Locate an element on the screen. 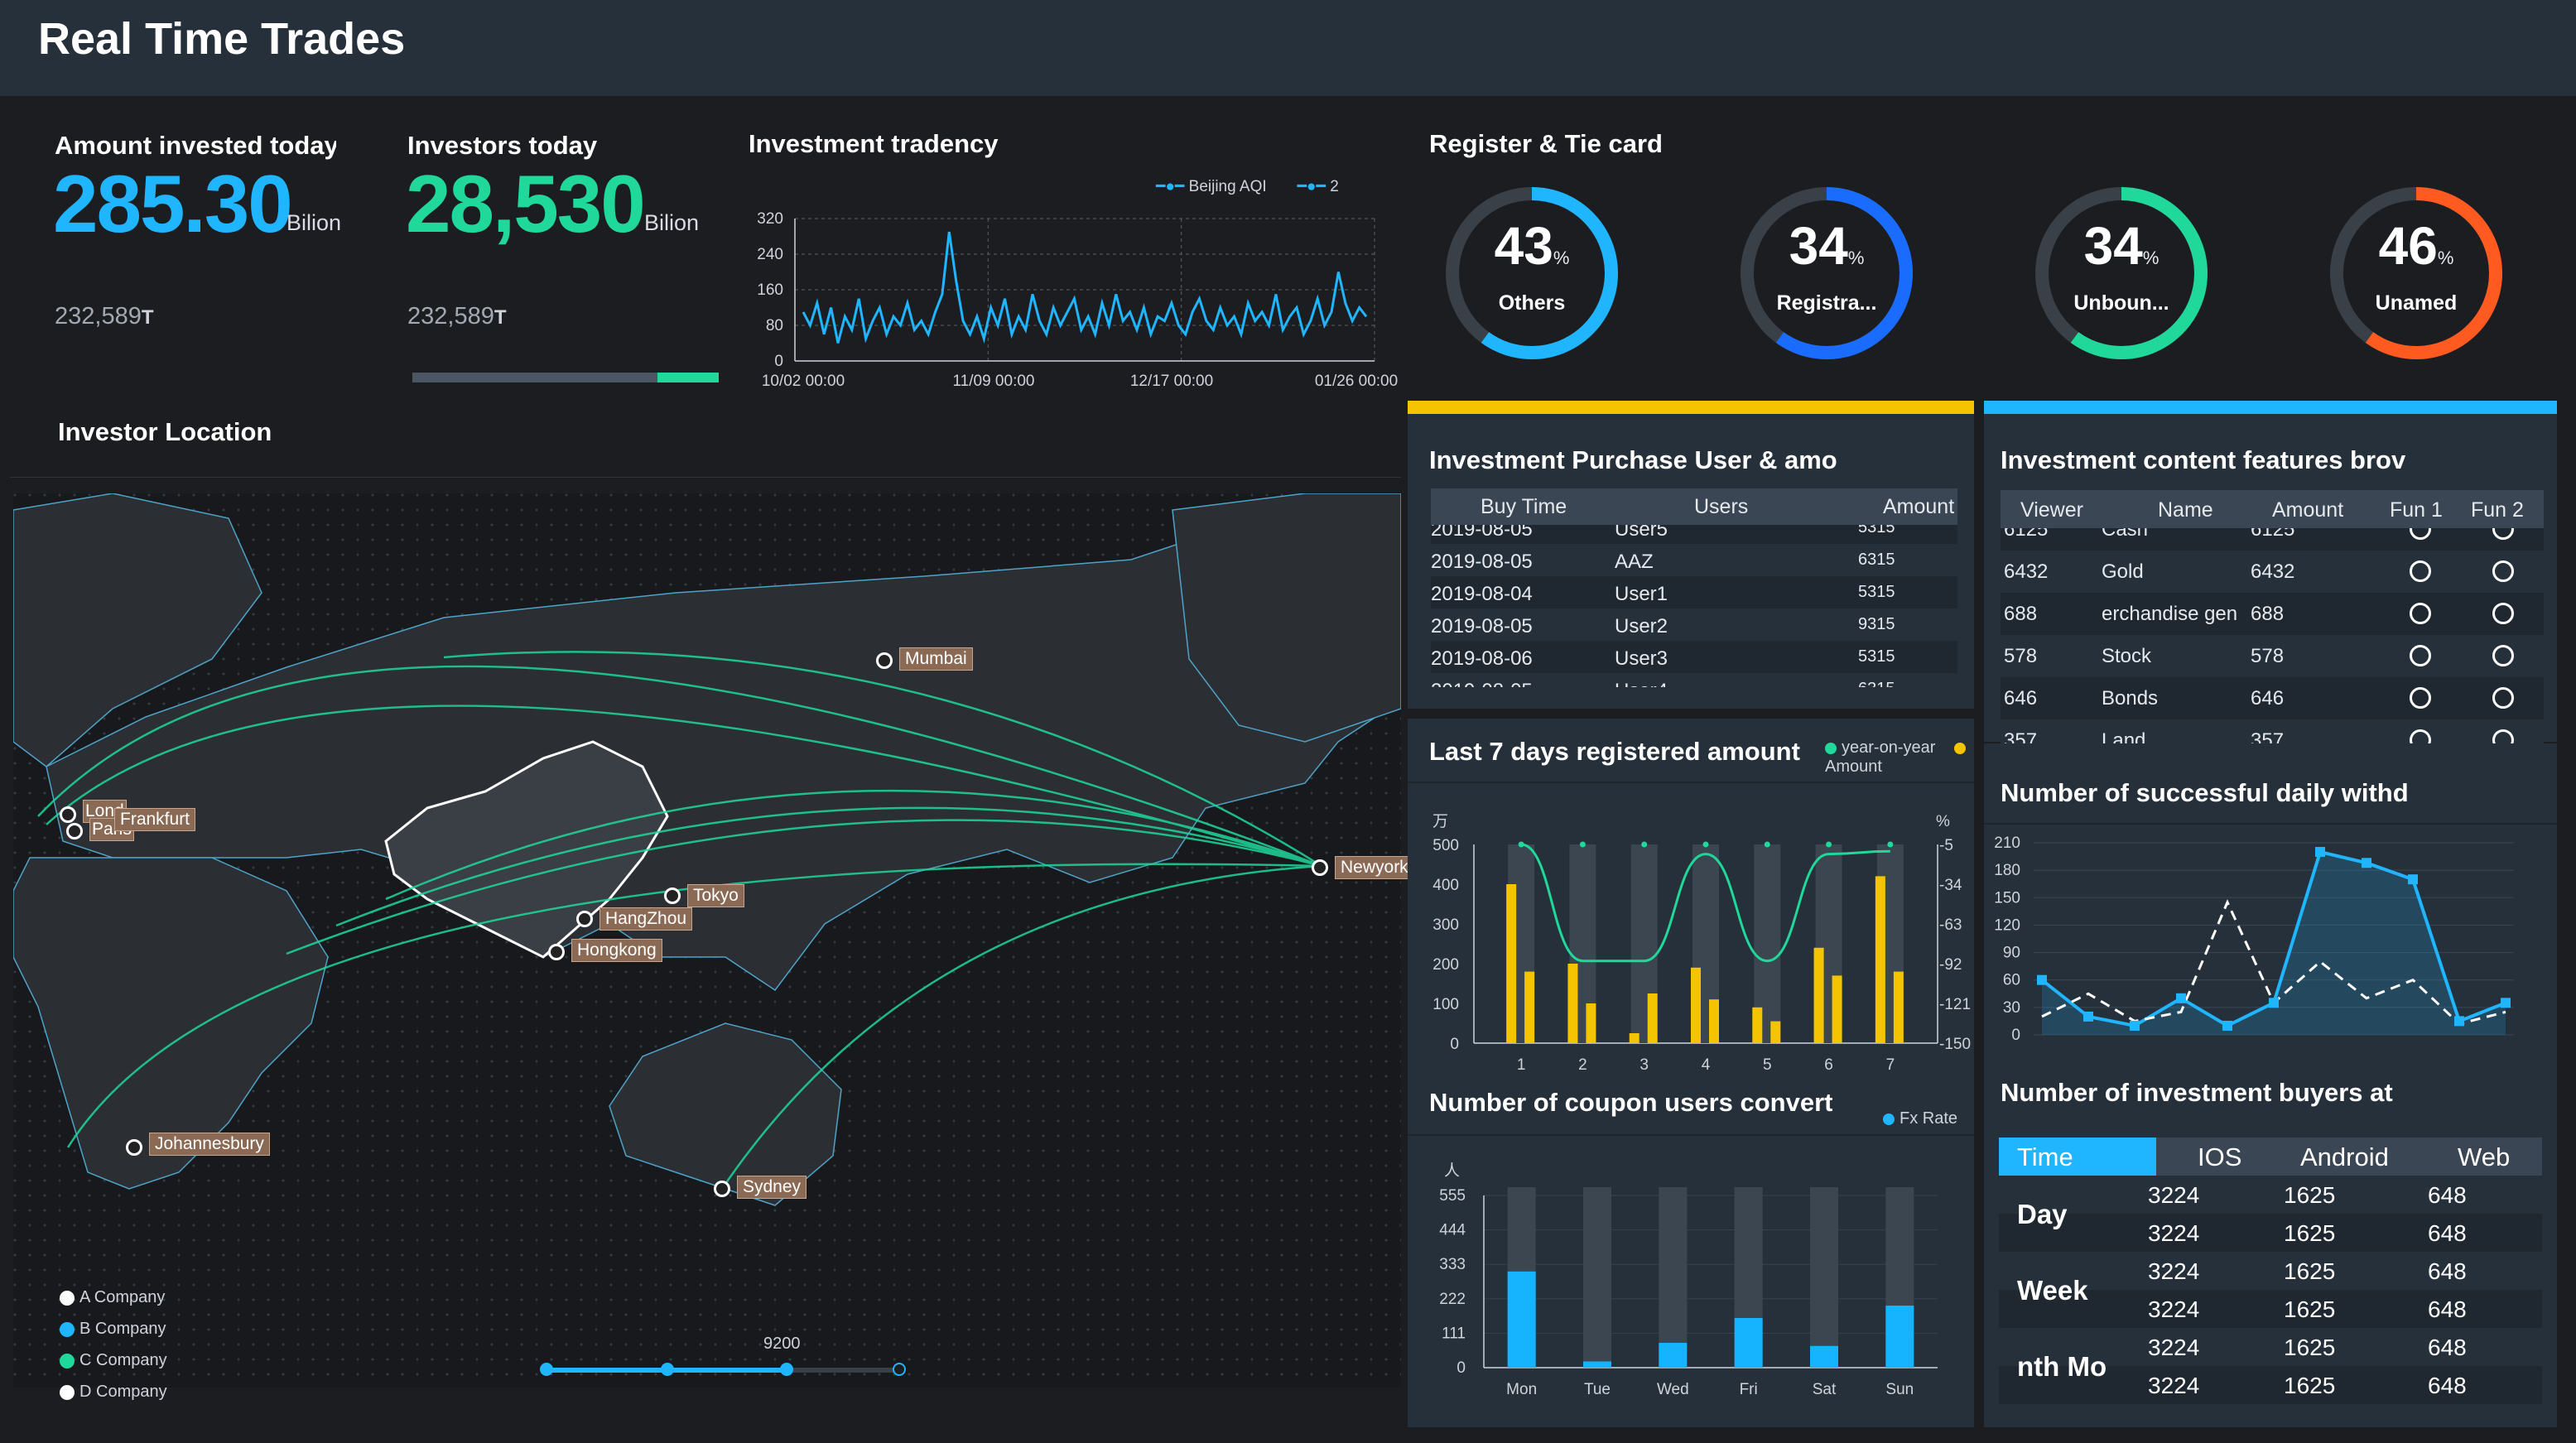 The width and height of the screenshot is (2576, 1443). col-users: Users is located at coordinates (1721, 507).